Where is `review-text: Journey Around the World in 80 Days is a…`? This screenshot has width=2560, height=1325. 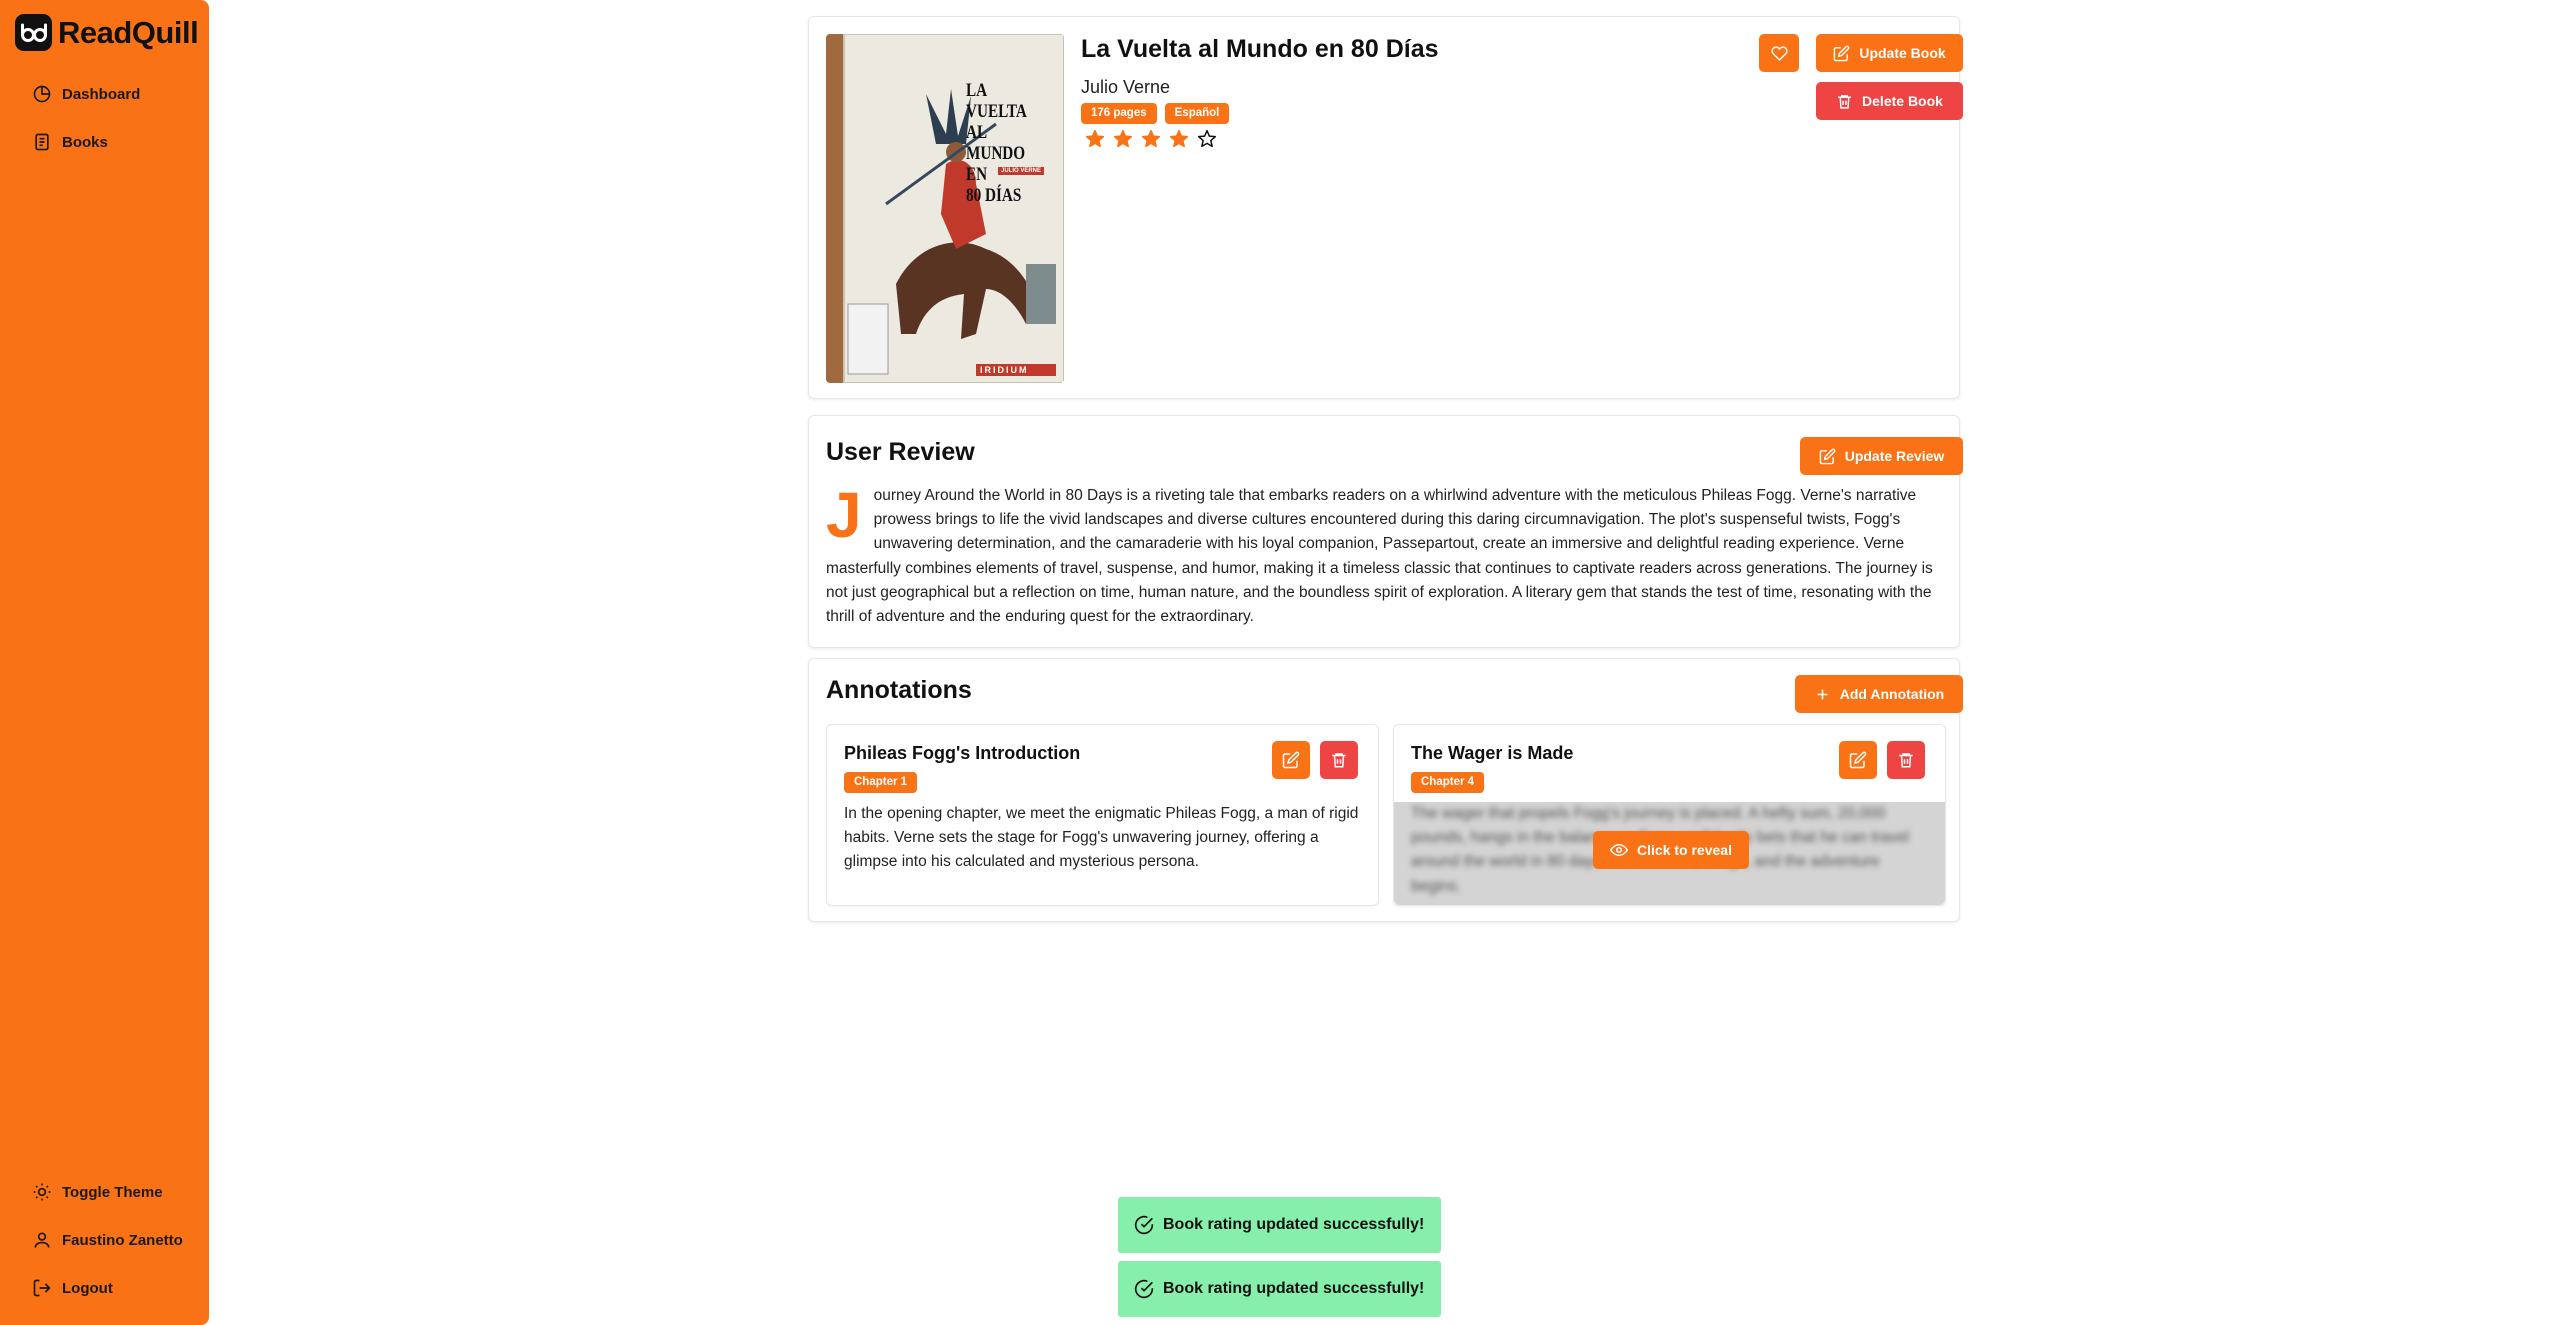 review-text: Journey Around the World in 80 Days is a… is located at coordinates (1386, 554).